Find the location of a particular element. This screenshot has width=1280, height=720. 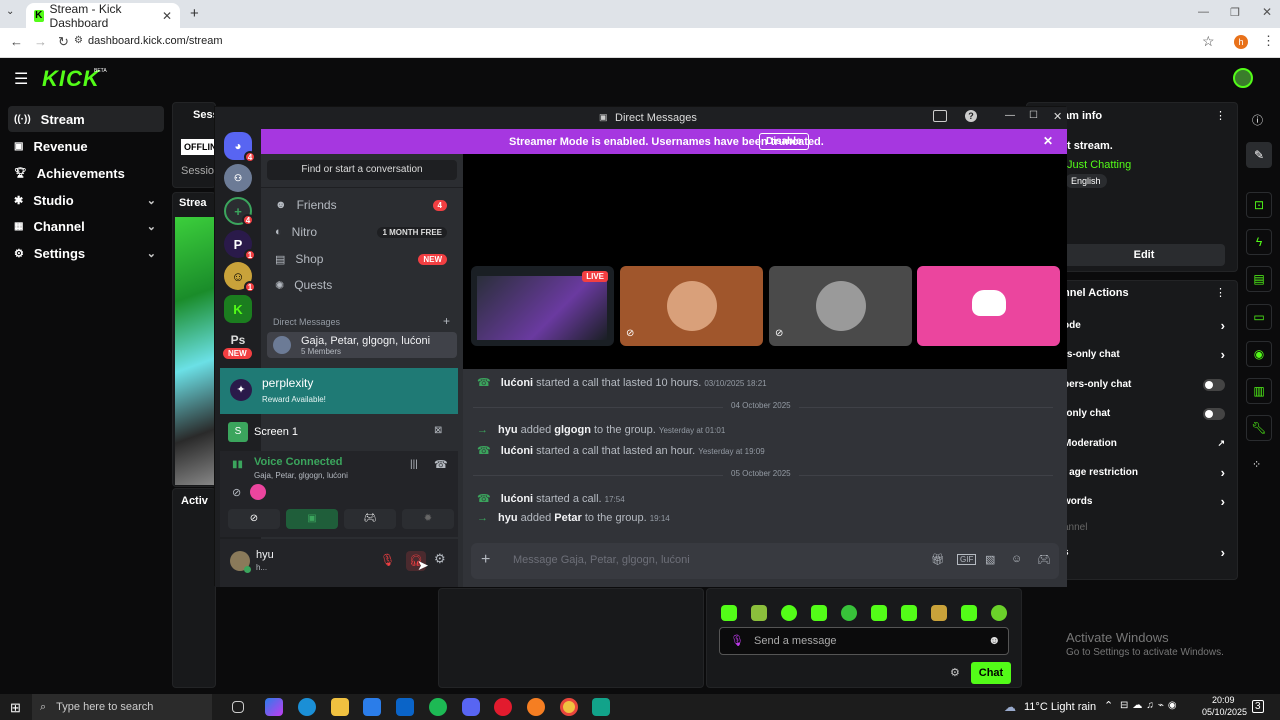

document-icon: ▤ is located at coordinates (1259, 279).